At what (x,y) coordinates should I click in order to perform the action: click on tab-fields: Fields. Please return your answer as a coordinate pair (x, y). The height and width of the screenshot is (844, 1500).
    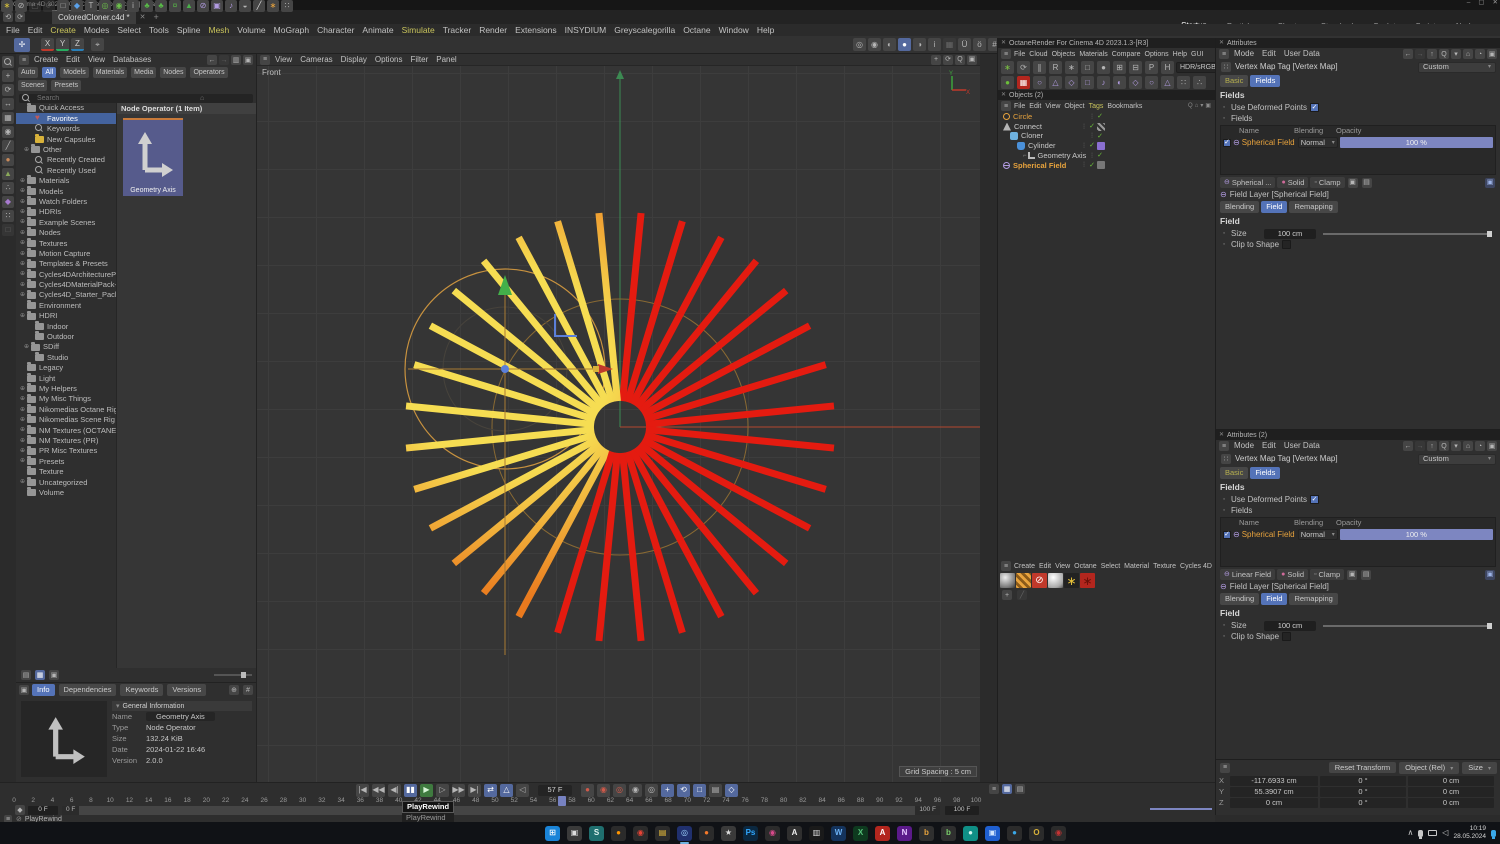
    Looking at the image, I should click on (1265, 81).